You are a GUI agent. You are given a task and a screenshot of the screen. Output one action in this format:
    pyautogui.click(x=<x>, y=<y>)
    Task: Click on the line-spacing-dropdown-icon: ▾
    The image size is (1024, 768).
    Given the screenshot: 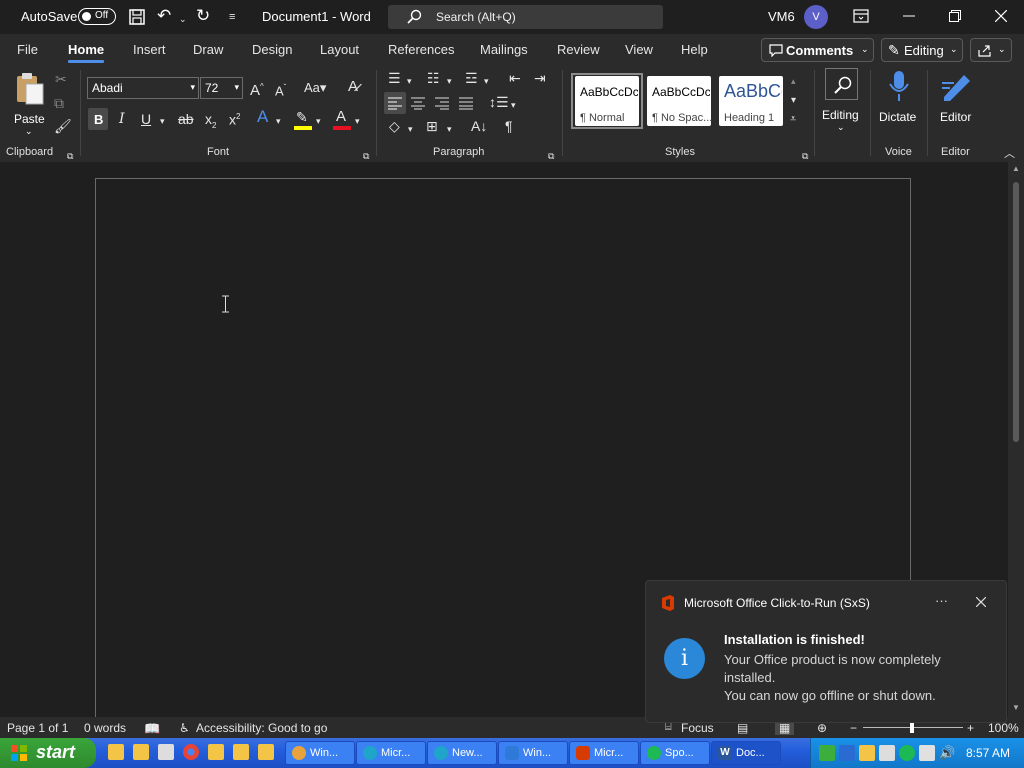 What is the action you would take?
    pyautogui.click(x=513, y=105)
    